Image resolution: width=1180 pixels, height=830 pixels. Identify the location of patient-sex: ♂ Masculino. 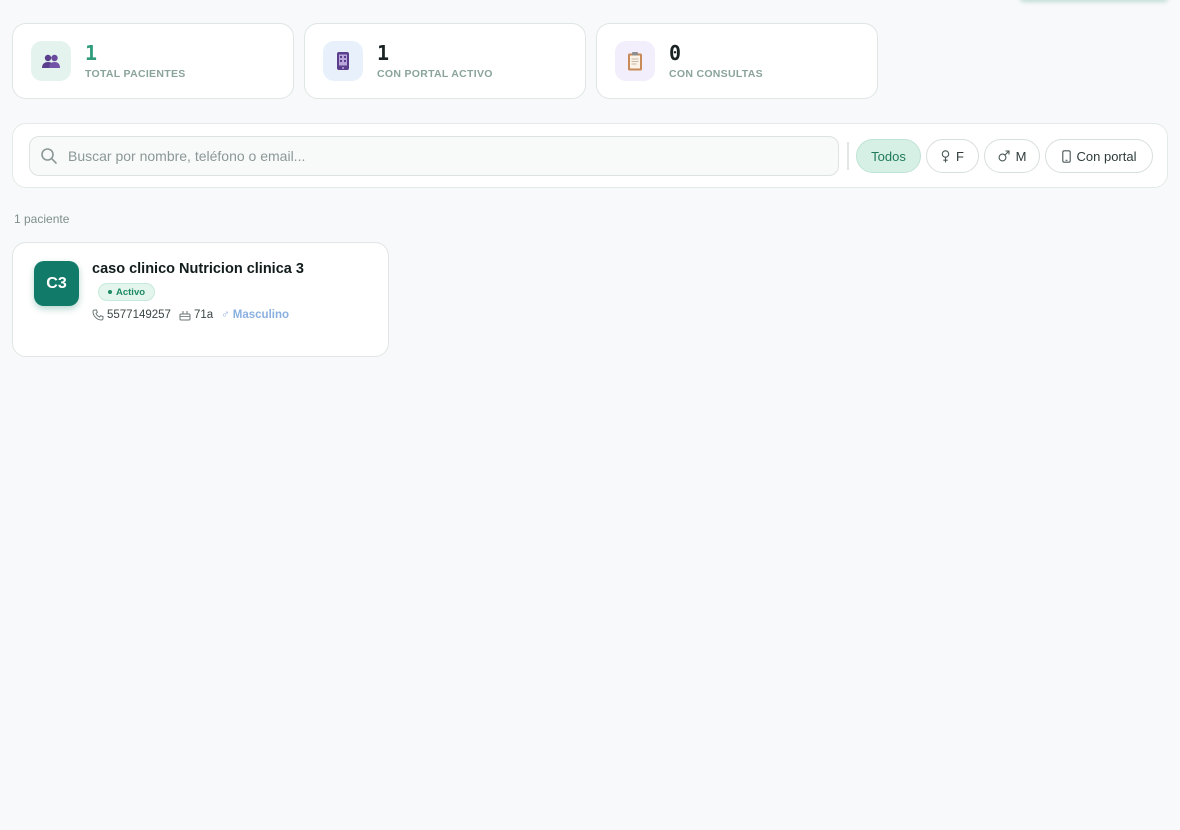
(255, 315).